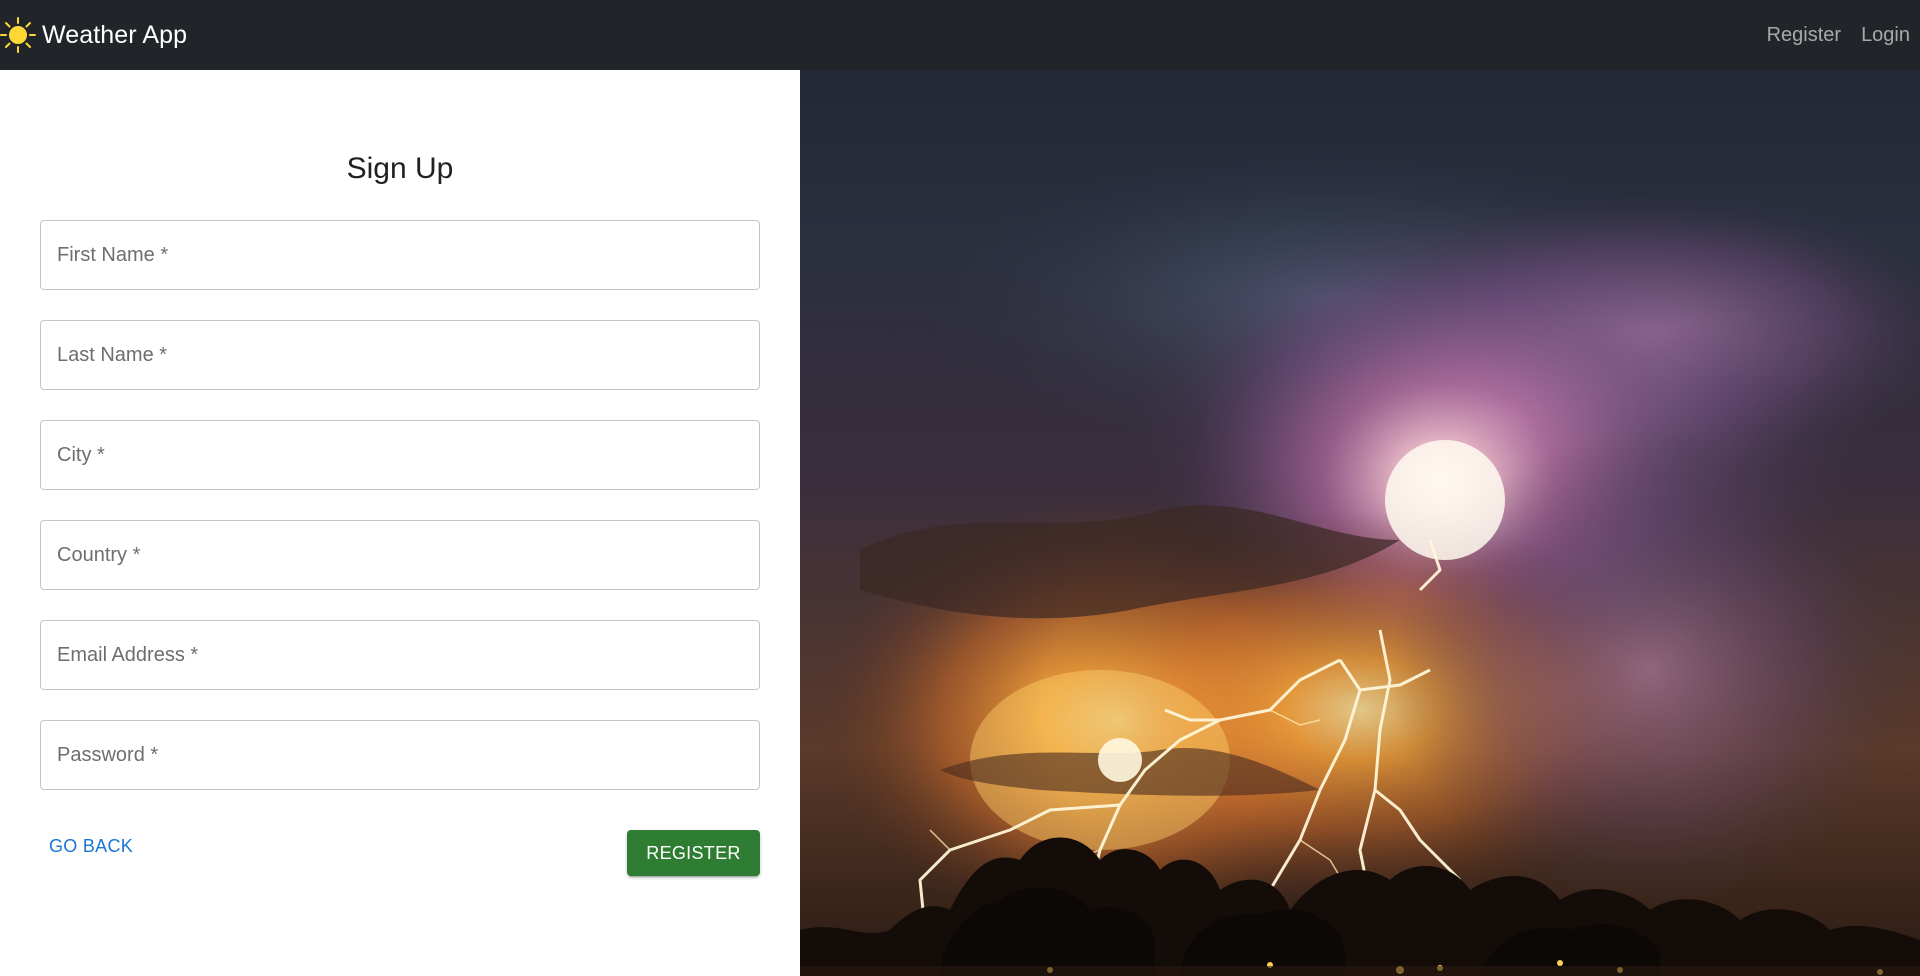  I want to click on first-name-field: First Name *, so click(400, 255).